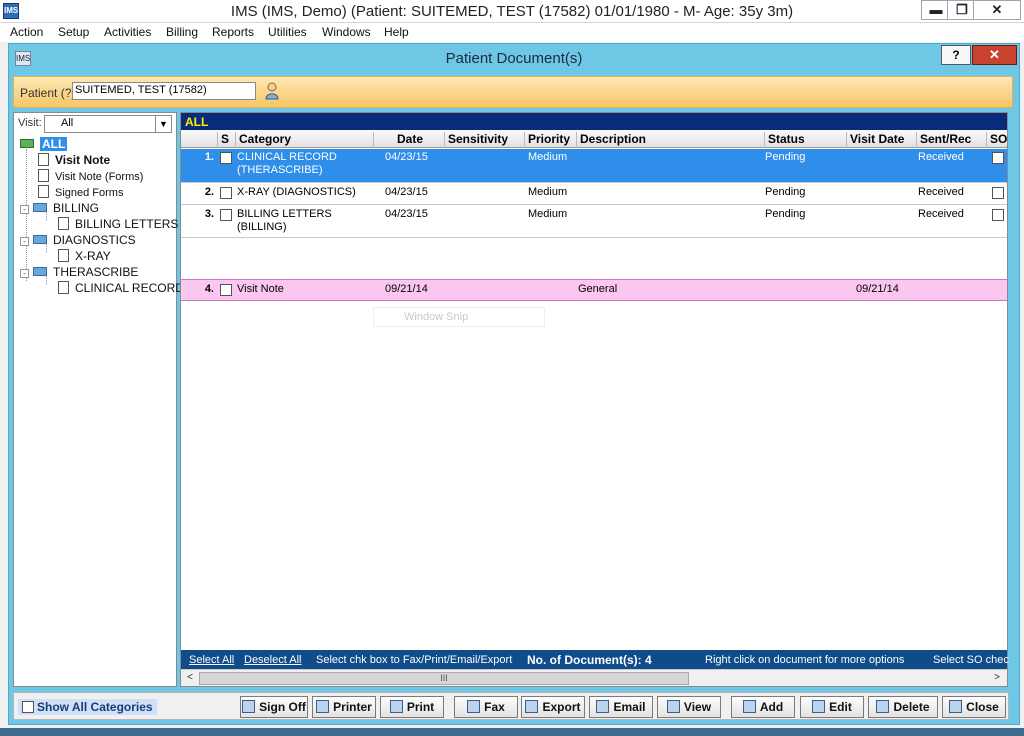 This screenshot has width=1024, height=736. I want to click on deselect-all-link: Deselect All, so click(272, 660).